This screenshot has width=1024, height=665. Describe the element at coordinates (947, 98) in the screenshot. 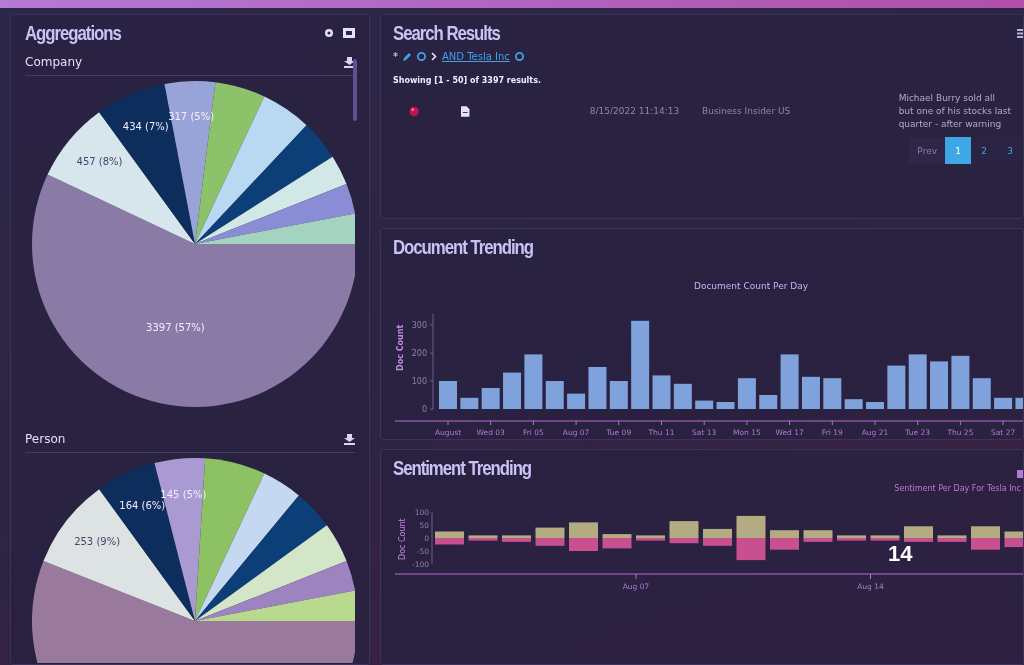

I see `result-snippet: Michael Burry sold all` at that location.